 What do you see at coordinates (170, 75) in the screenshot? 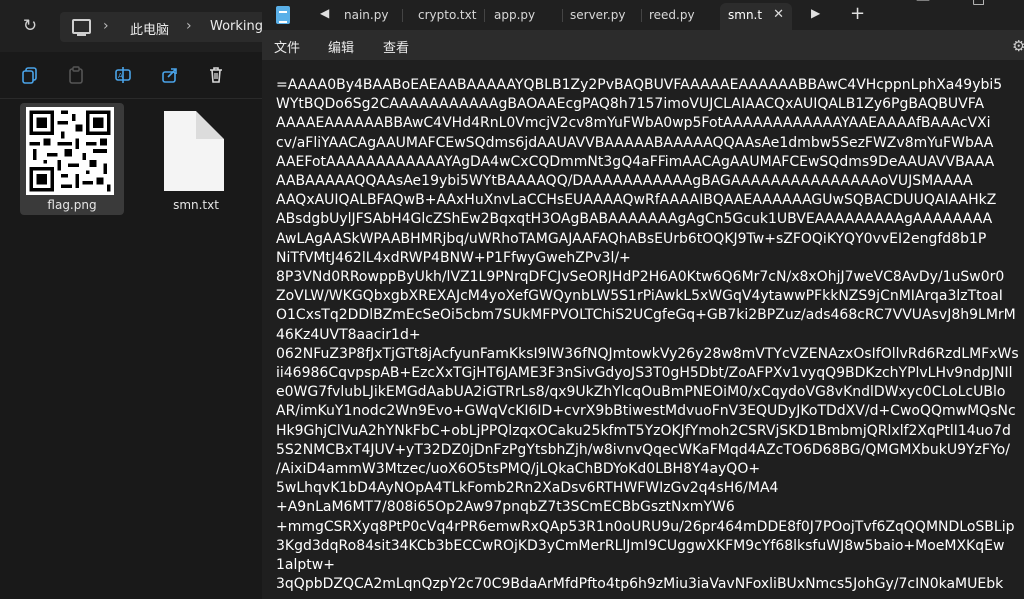
I see `share-icon` at bounding box center [170, 75].